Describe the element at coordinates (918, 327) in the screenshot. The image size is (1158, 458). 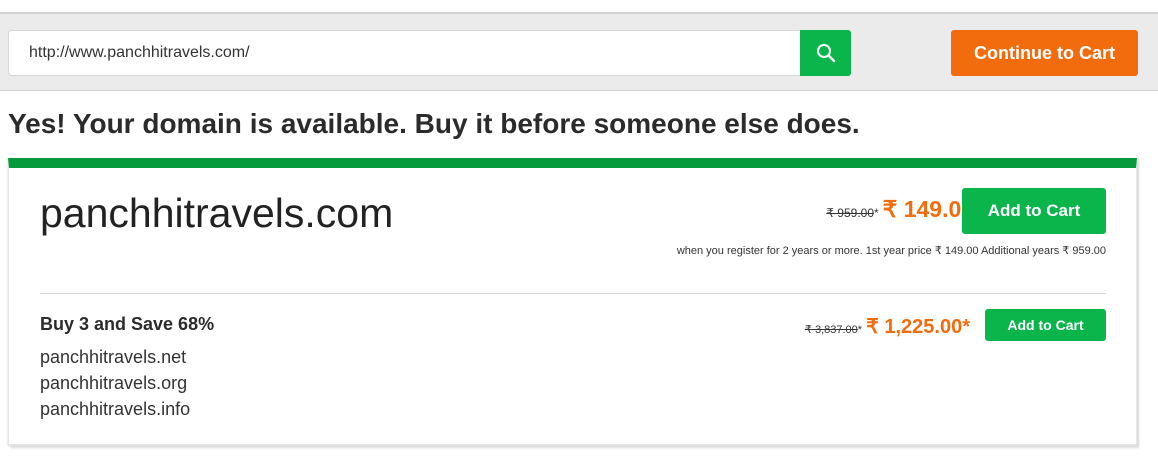
I see `bundle-sale-price: ₹ 1,225.00*` at that location.